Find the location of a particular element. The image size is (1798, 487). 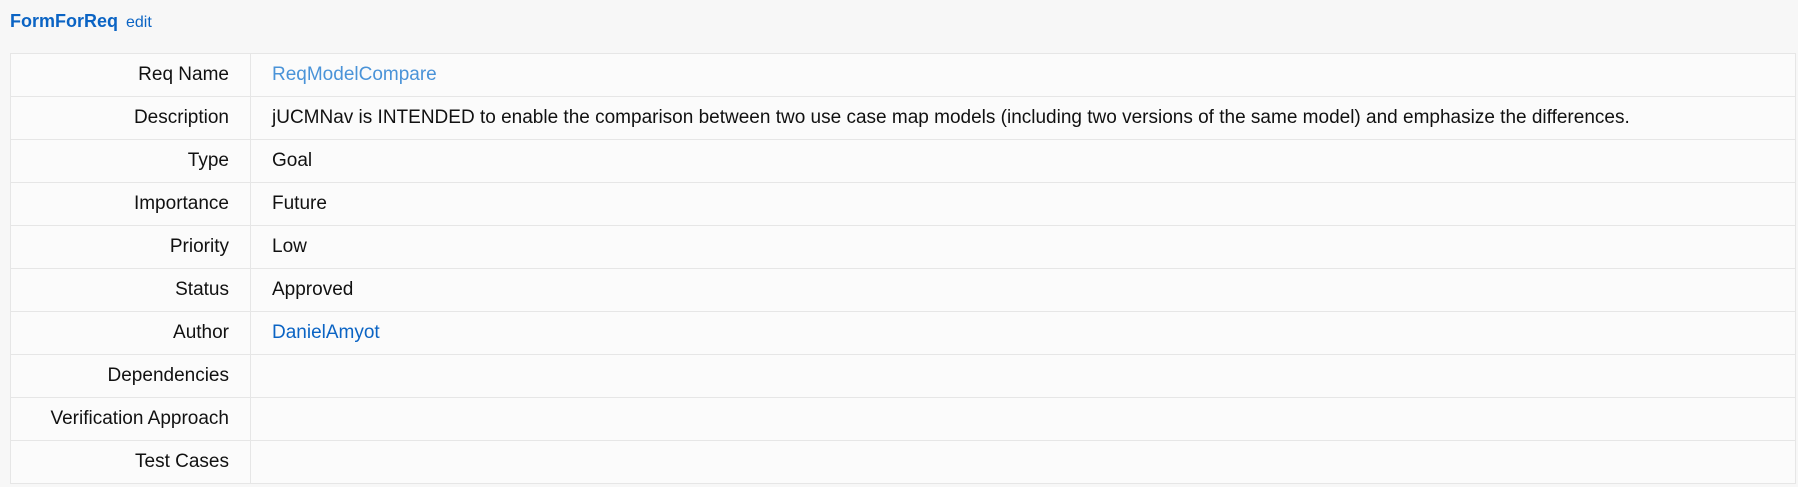

type-value: Goal is located at coordinates (1023, 161).